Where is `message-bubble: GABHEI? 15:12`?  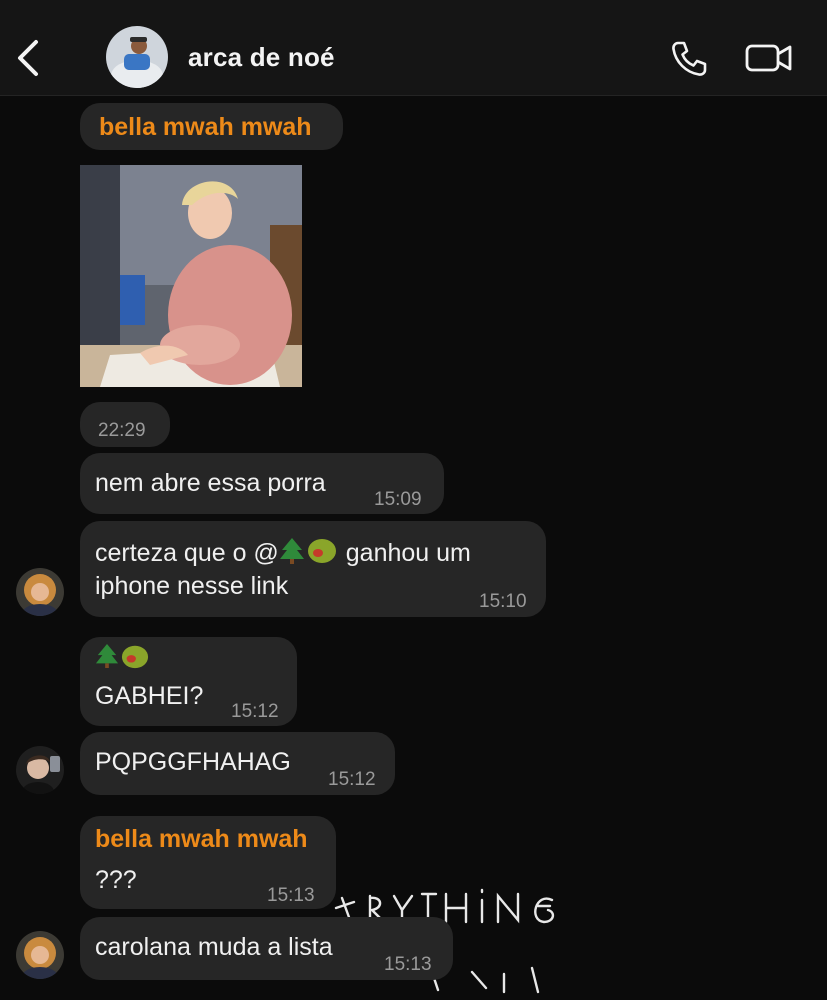 message-bubble: GABHEI? 15:12 is located at coordinates (188, 681).